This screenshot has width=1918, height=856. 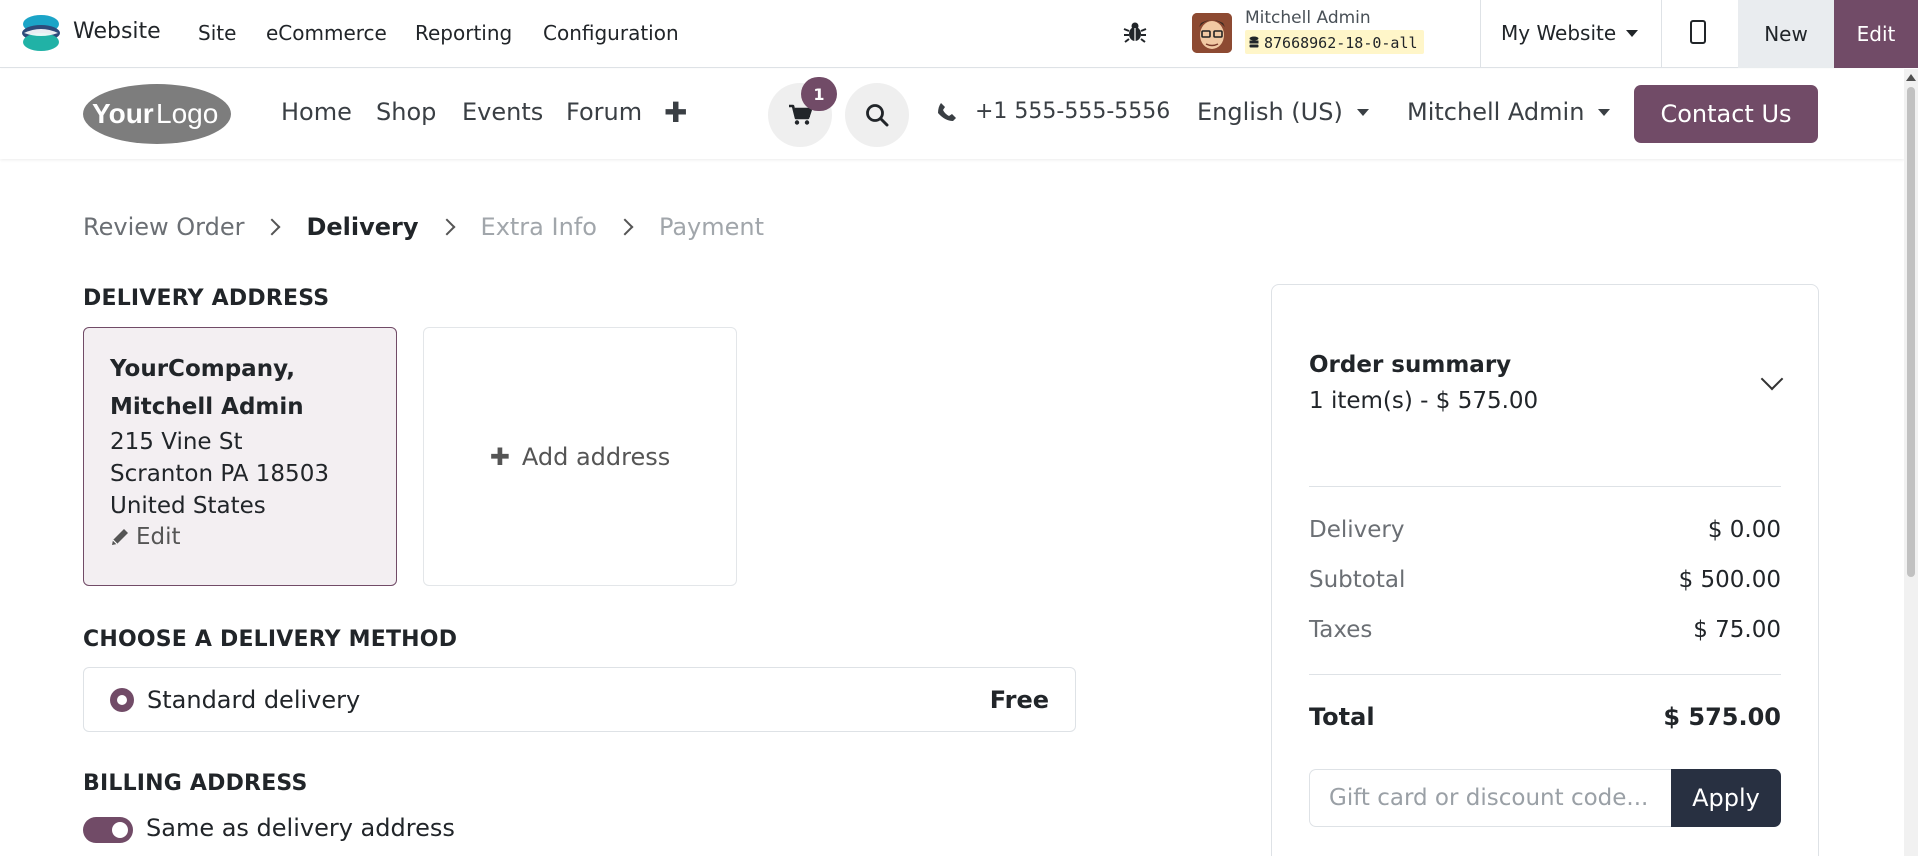 What do you see at coordinates (253, 537) in the screenshot?
I see `edit-address-link: Edit` at bounding box center [253, 537].